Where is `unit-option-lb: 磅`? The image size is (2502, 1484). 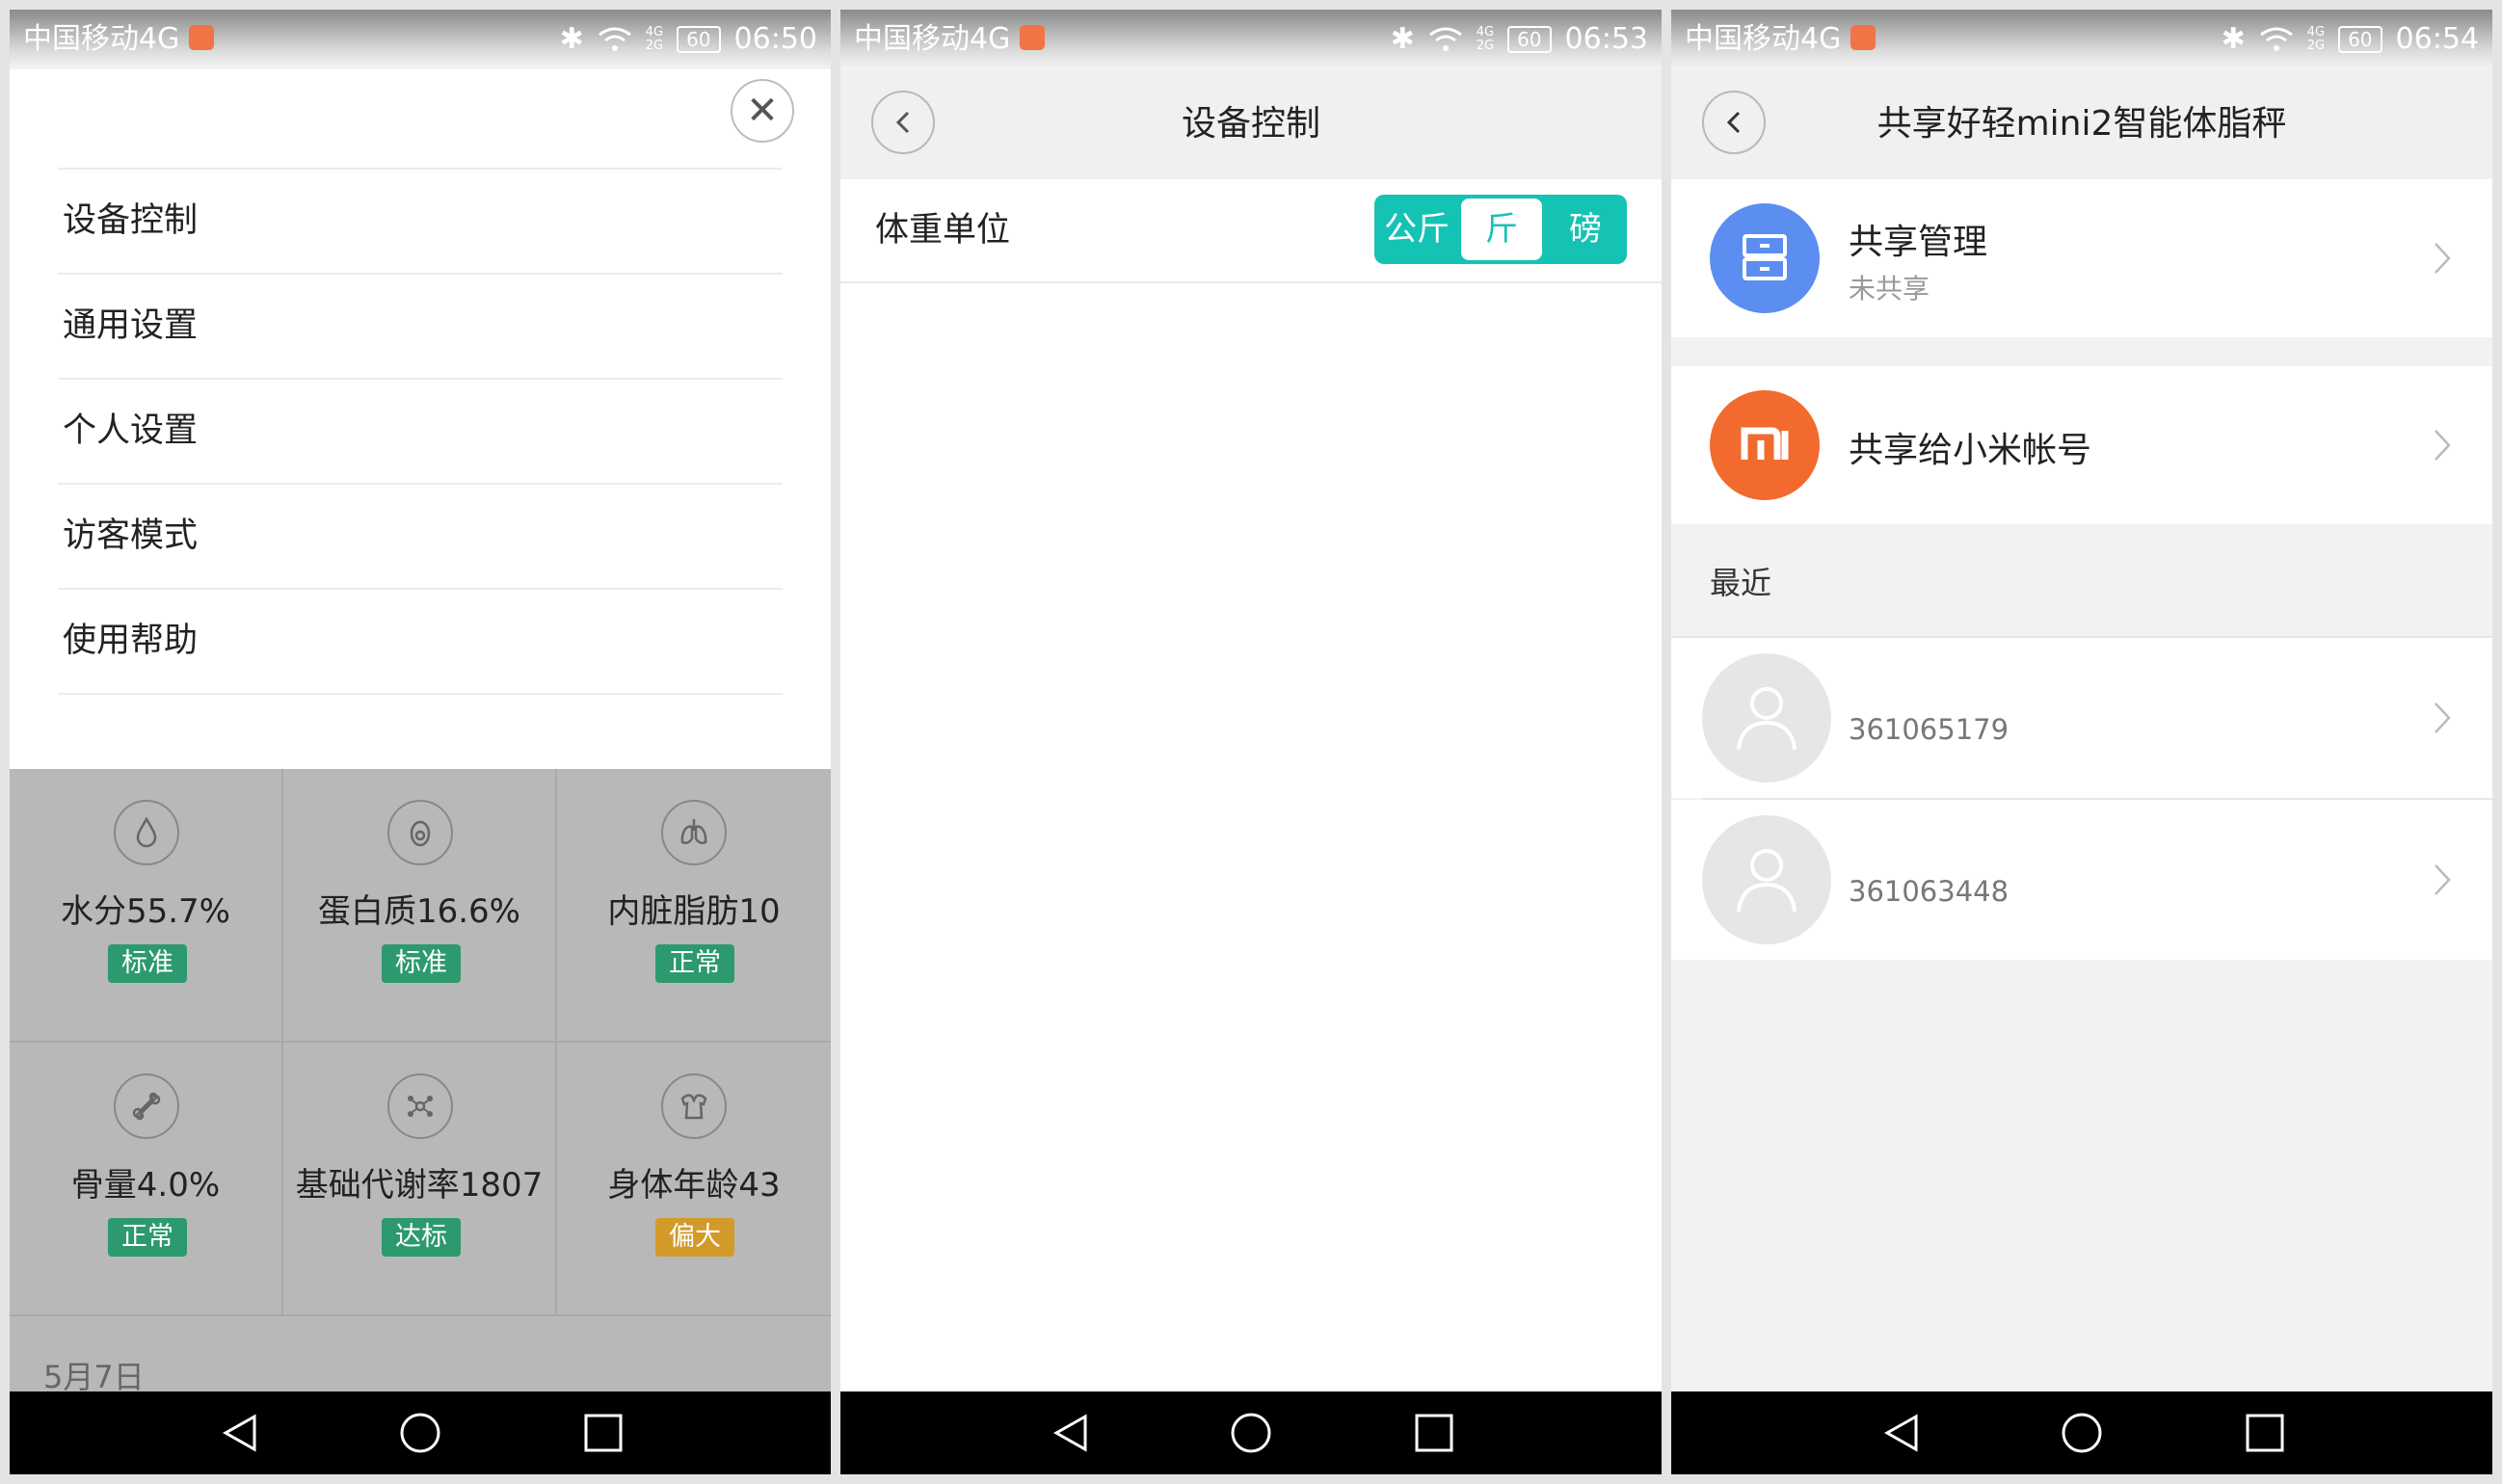
unit-option-lb: 磅 is located at coordinates (1585, 229).